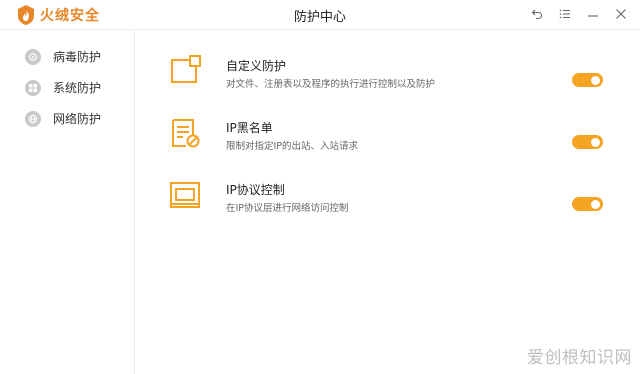 Image resolution: width=640 pixels, height=374 pixels. I want to click on rule-row-custom-protection: 自定义防护 对文件、注册表以及程序的执行进行控制以及防护, so click(388, 67).